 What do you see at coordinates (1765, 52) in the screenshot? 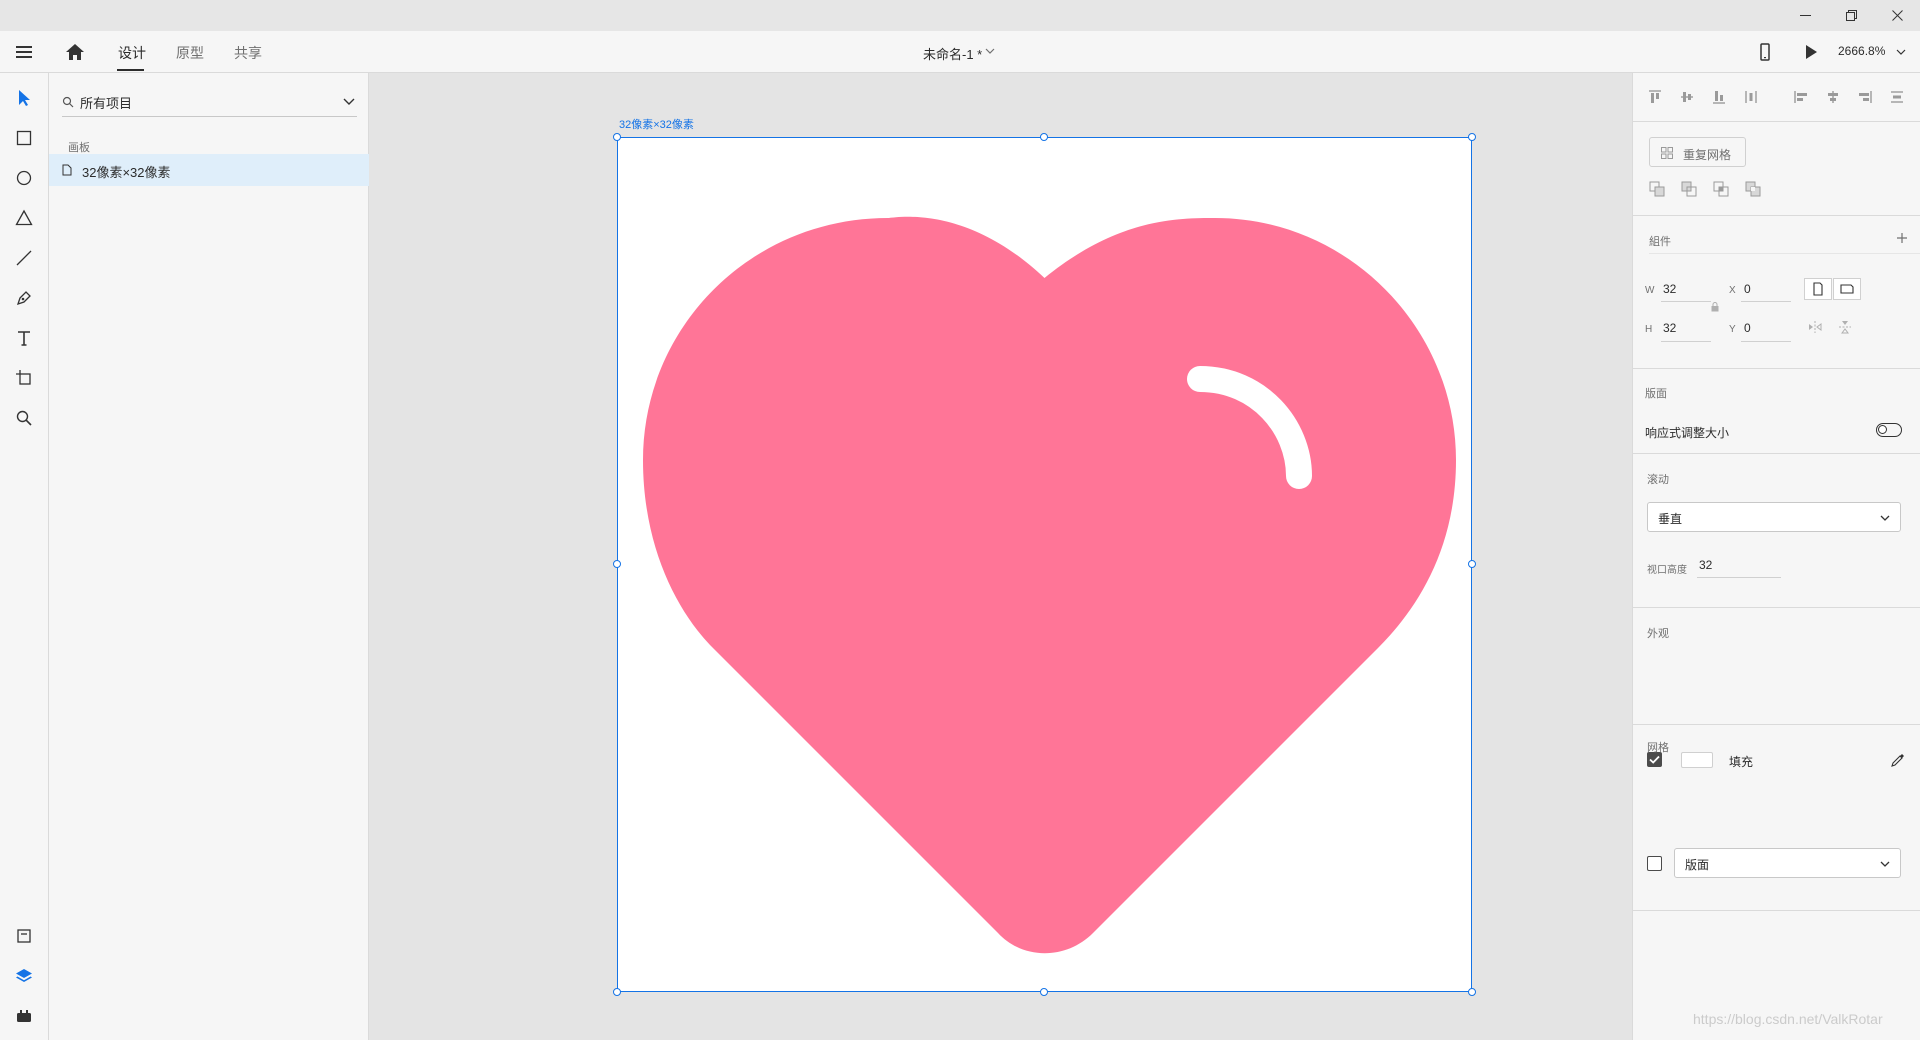
I see `device-preview-icon` at bounding box center [1765, 52].